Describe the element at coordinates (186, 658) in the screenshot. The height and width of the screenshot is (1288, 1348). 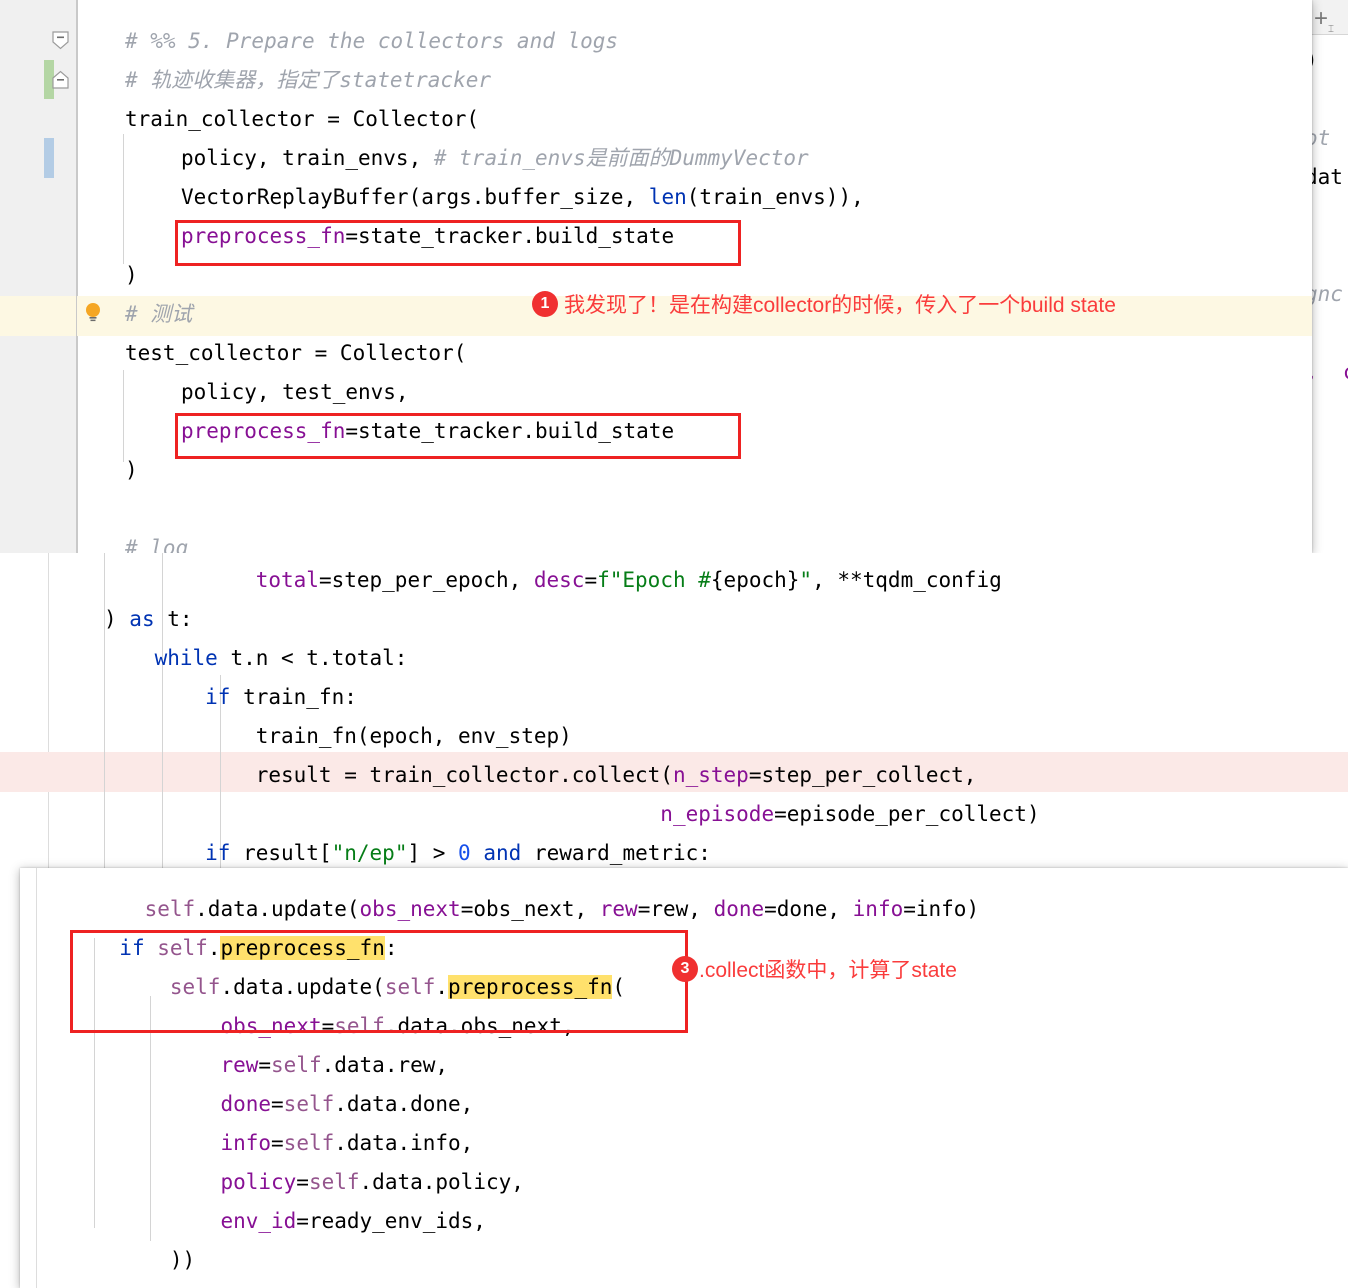
I see `code-token: while` at that location.